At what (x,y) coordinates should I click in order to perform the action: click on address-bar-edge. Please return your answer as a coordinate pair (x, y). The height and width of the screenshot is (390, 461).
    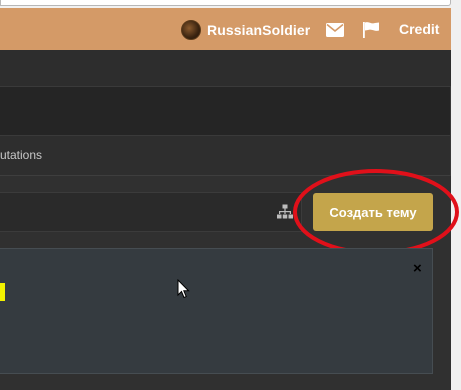
    Looking at the image, I should click on (225, 3).